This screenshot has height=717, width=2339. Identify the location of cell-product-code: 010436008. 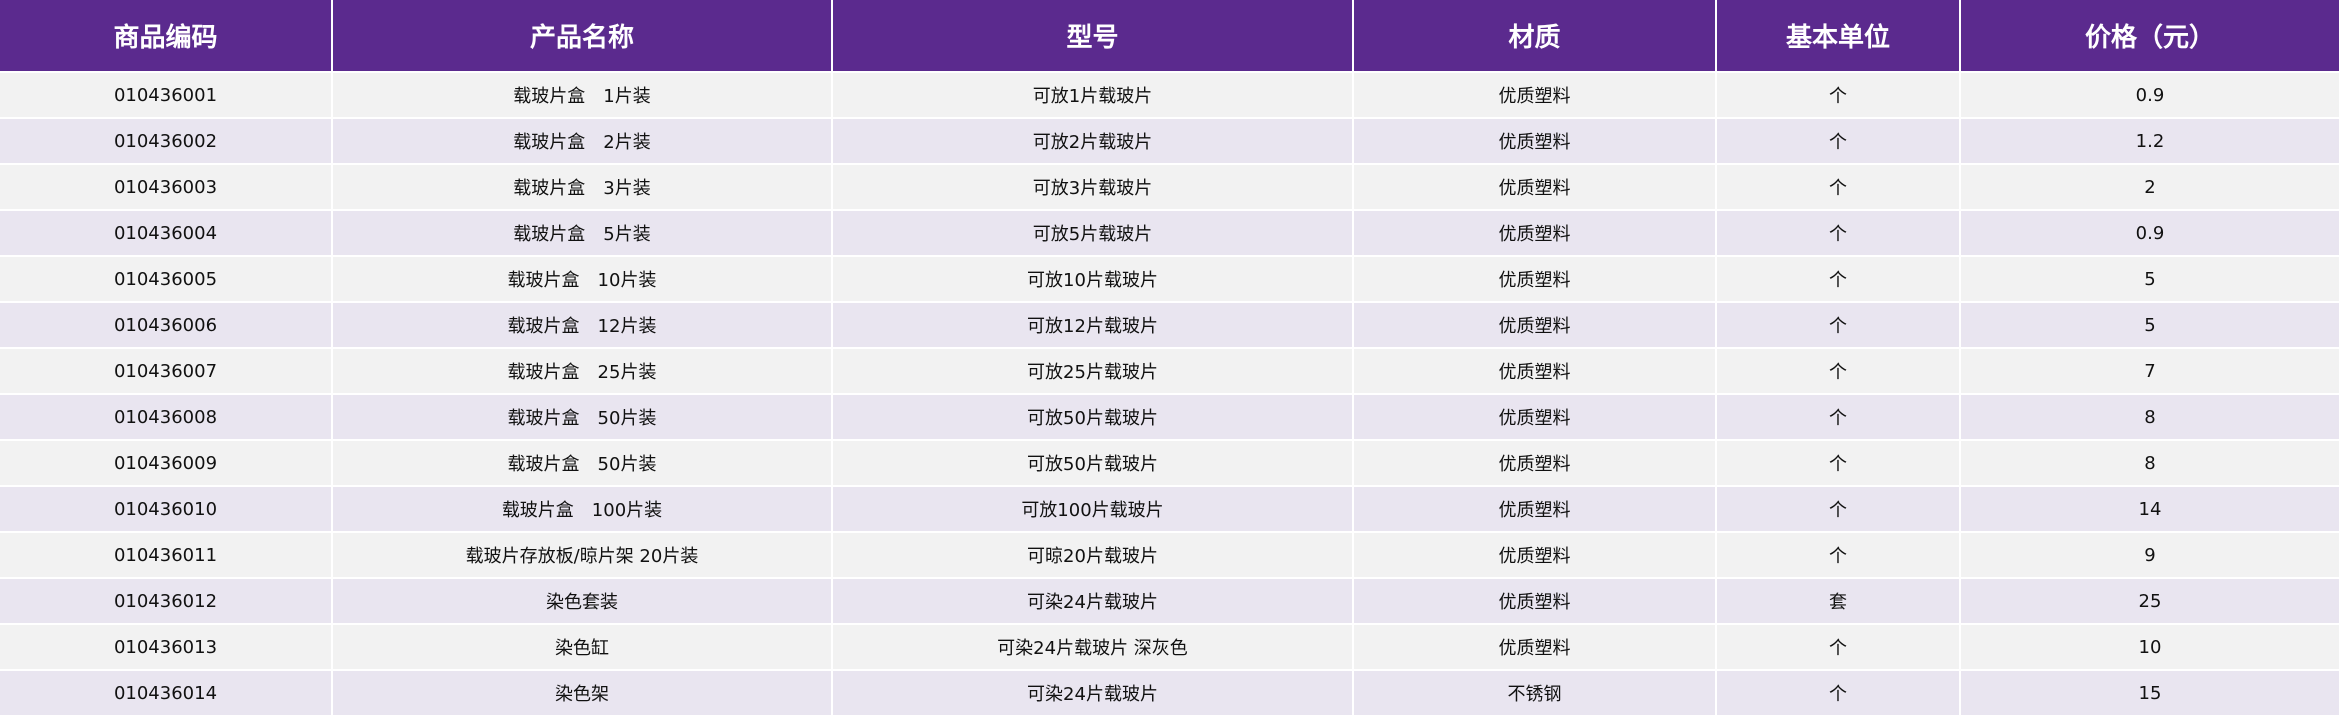
(166, 417).